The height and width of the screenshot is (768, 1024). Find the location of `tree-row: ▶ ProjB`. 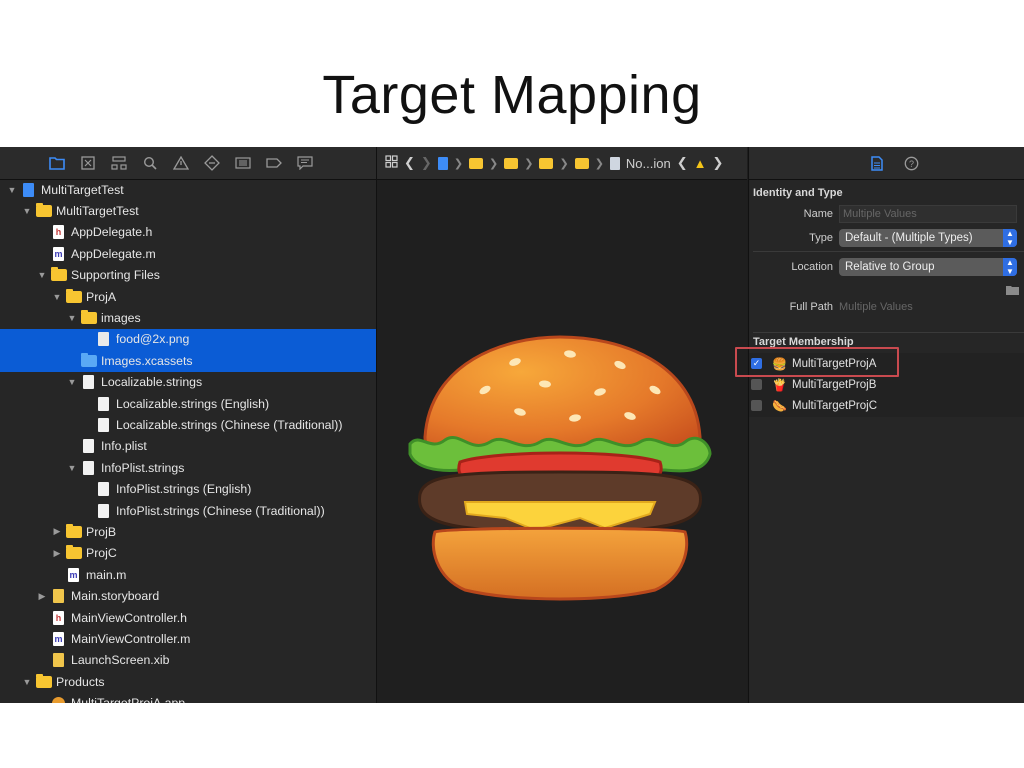

tree-row: ▶ ProjB is located at coordinates (188, 531).